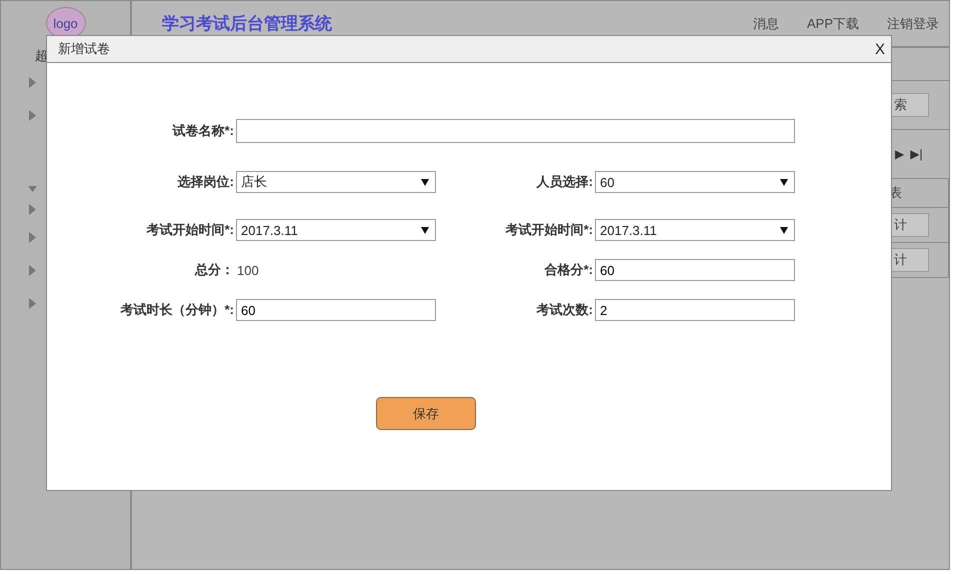 This screenshot has width=954, height=574. What do you see at coordinates (879, 49) in the screenshot?
I see `close-button: X` at bounding box center [879, 49].